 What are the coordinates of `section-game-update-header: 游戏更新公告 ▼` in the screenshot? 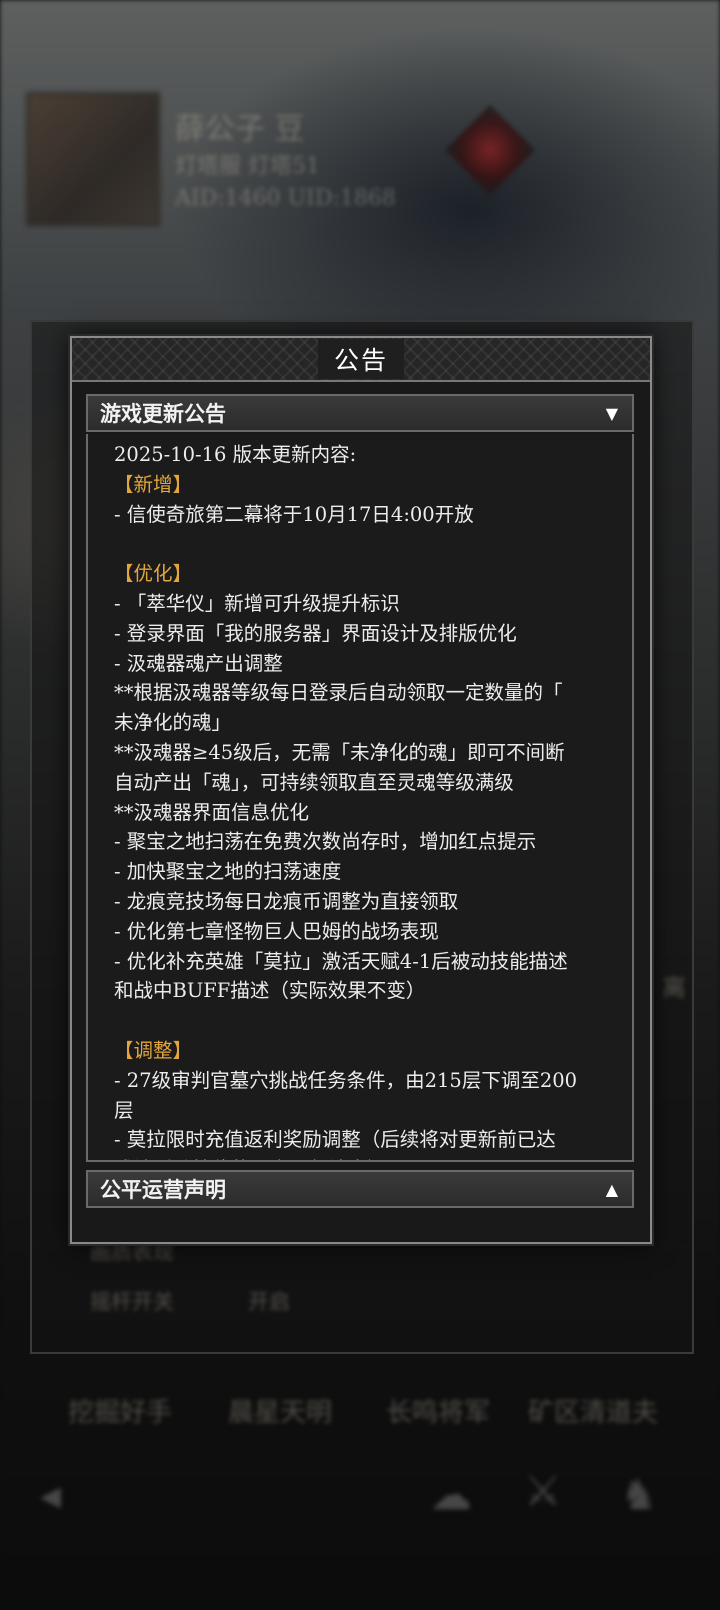 It's located at (360, 413).